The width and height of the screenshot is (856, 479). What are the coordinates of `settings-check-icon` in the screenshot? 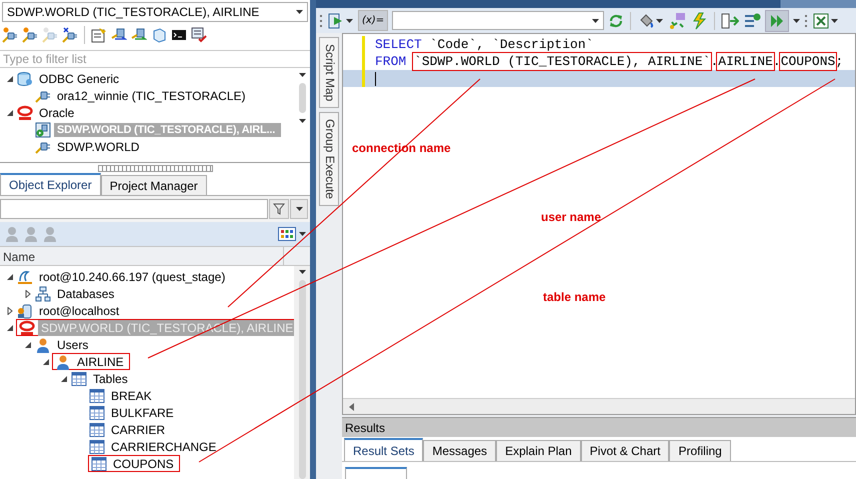 It's located at (199, 35).